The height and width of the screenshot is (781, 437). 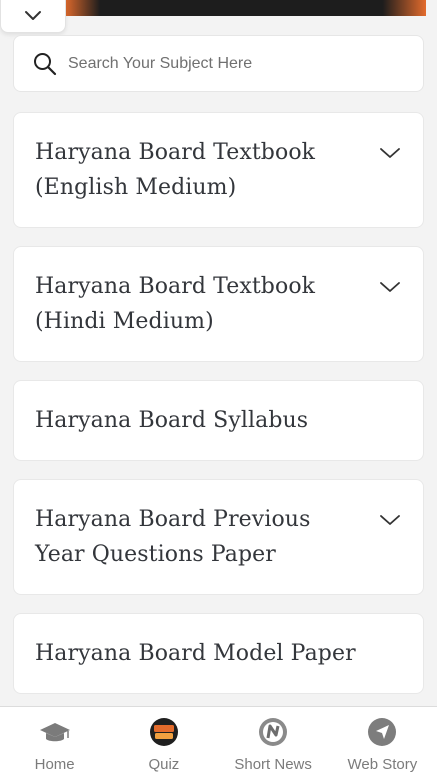 I want to click on nav-item-quiz: Quiz, so click(x=163, y=744).